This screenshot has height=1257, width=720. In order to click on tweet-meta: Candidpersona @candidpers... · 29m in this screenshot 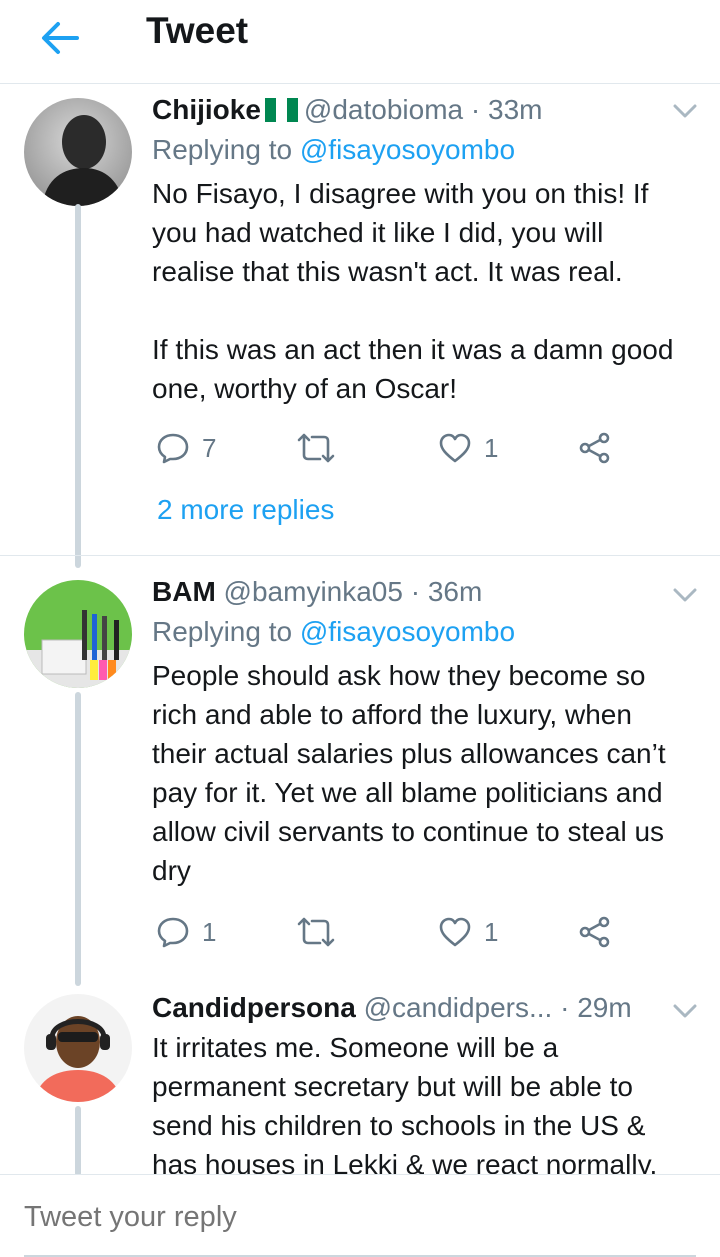, I will do `click(392, 1007)`.